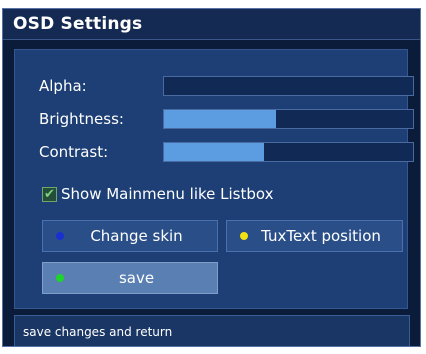 The image size is (426, 354). I want to click on contrast-label: Contrast:, so click(74, 152).